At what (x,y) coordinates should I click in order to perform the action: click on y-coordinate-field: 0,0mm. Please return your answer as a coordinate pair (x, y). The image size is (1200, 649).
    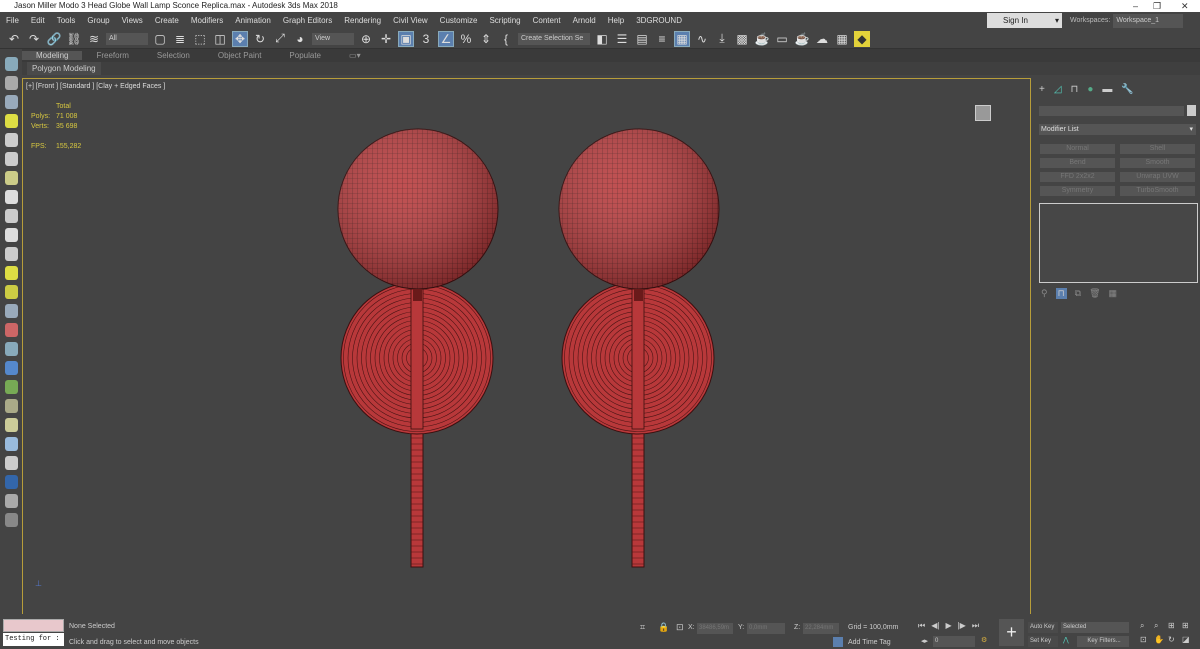
    Looking at the image, I should click on (766, 628).